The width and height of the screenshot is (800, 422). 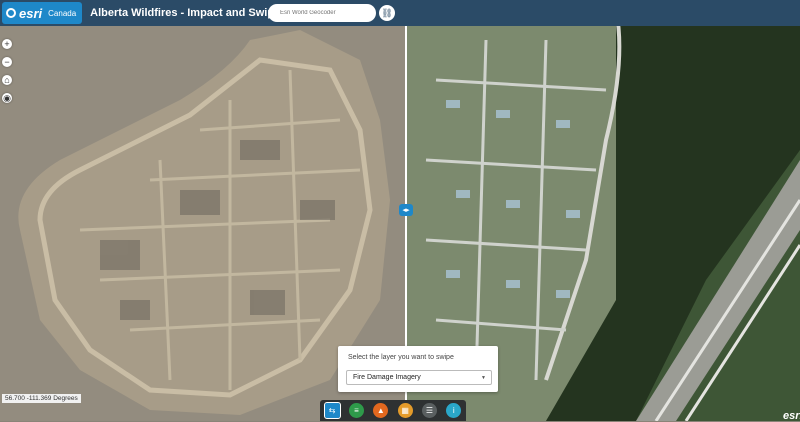 I want to click on esri-canada-logo: esri Canada, so click(x=42, y=13).